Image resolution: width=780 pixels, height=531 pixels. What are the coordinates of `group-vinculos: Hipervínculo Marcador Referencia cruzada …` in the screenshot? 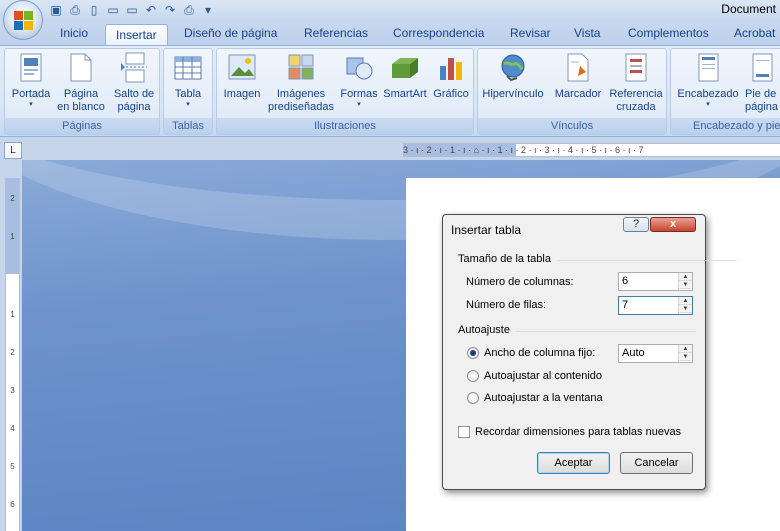 It's located at (572, 91).